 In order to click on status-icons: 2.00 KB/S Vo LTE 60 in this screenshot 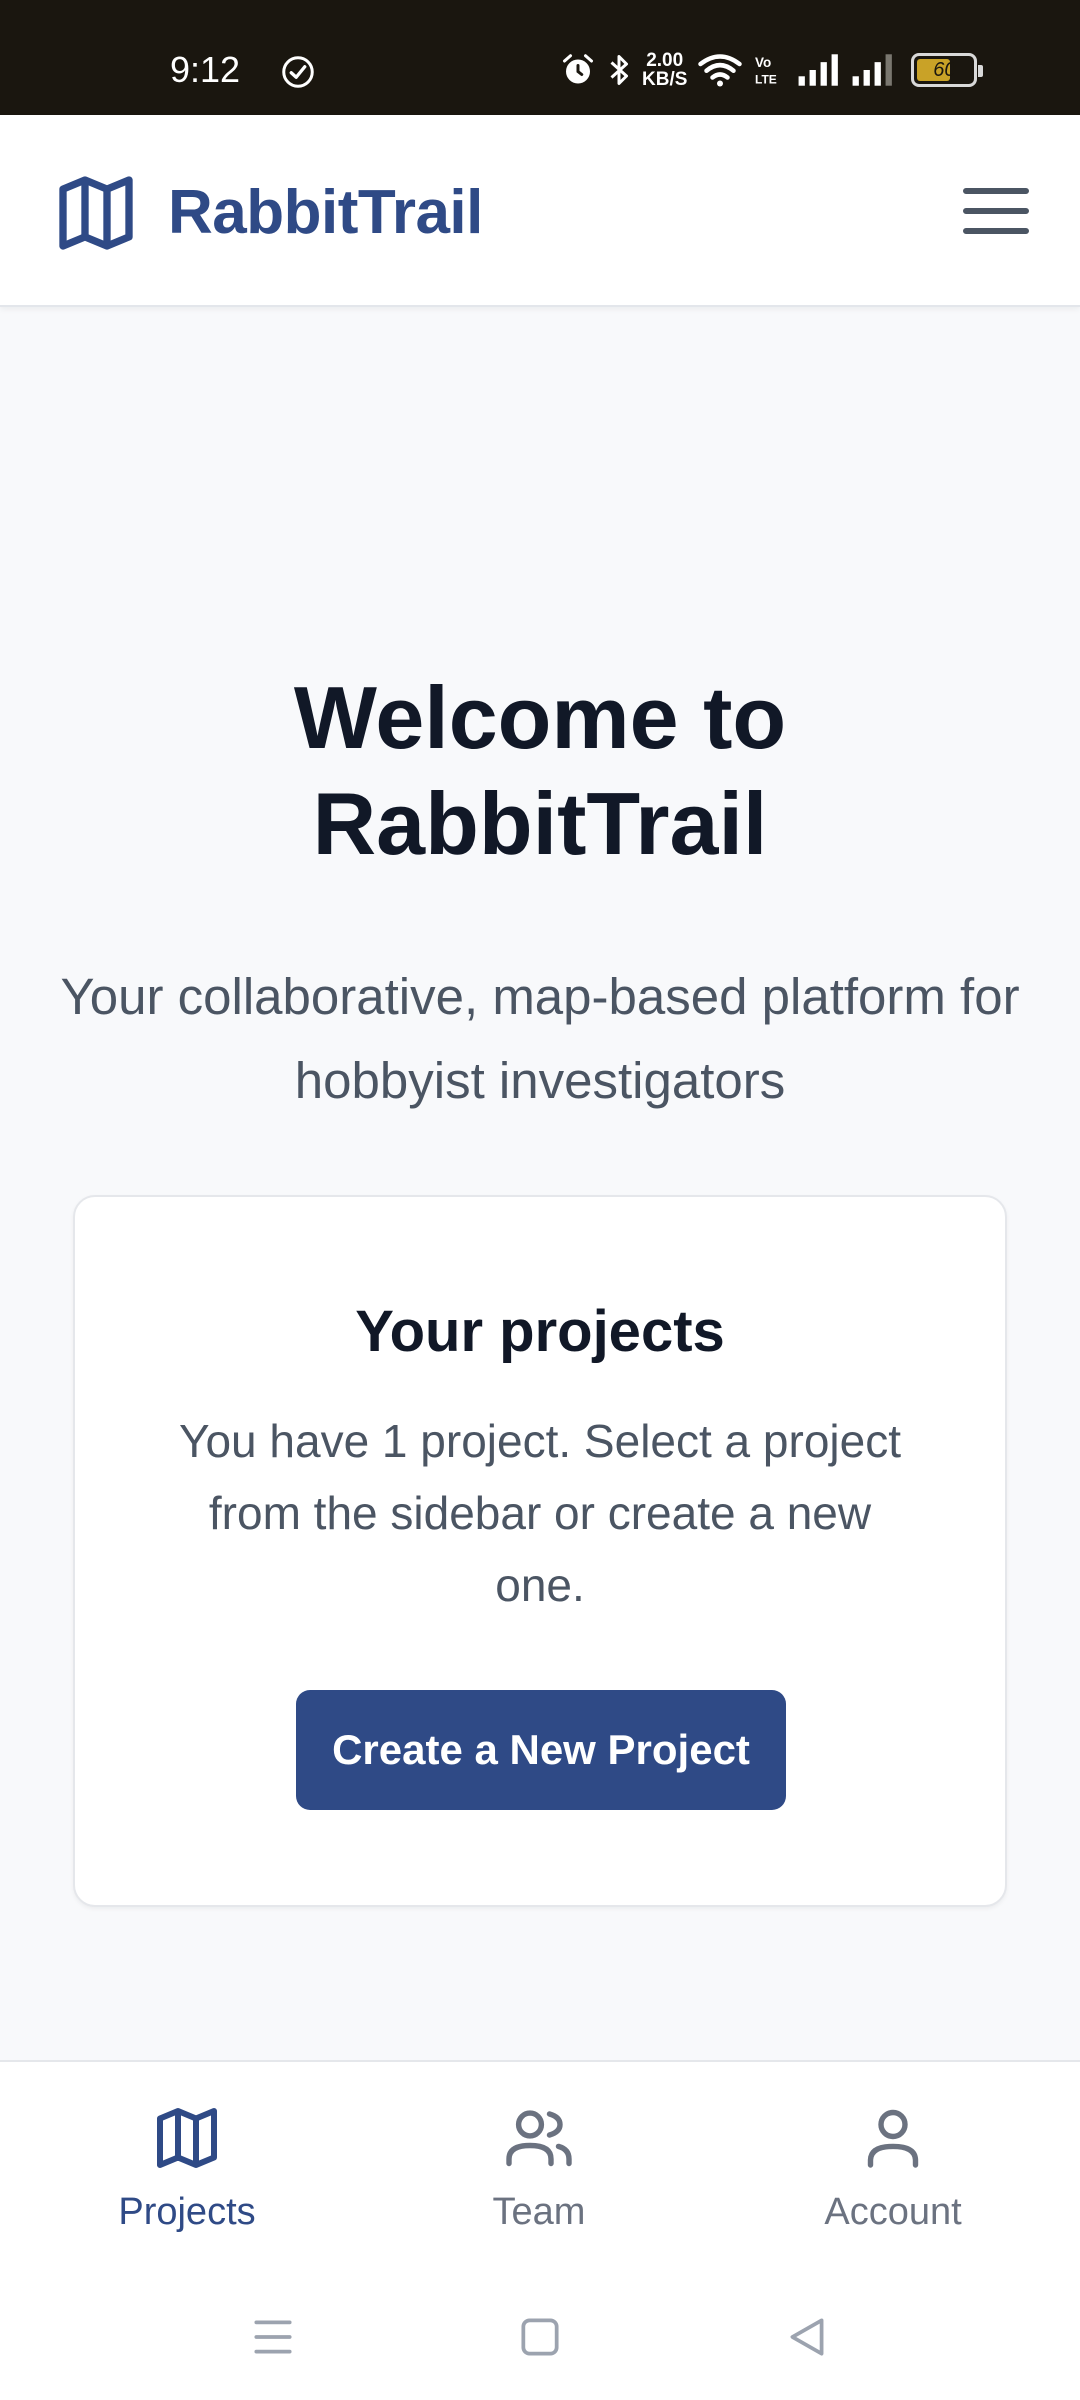, I will do `click(772, 70)`.